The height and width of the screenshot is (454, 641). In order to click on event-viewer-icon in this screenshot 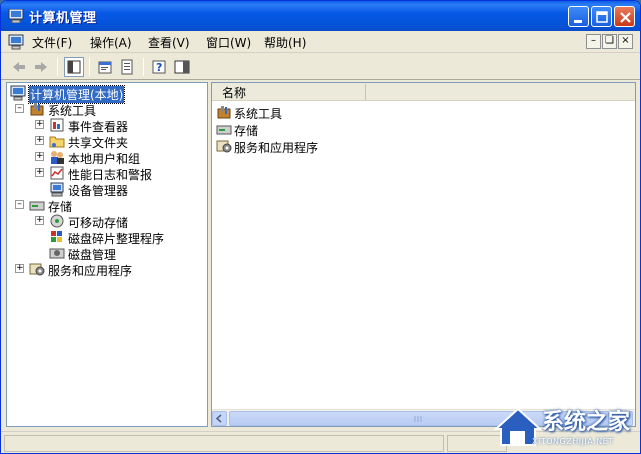, I will do `click(57, 125)`.